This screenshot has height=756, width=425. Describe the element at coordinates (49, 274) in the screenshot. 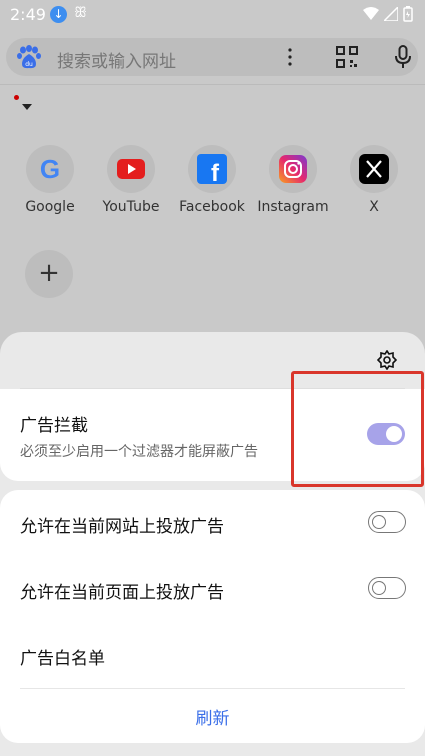

I see `add-shortcut-button: +` at that location.